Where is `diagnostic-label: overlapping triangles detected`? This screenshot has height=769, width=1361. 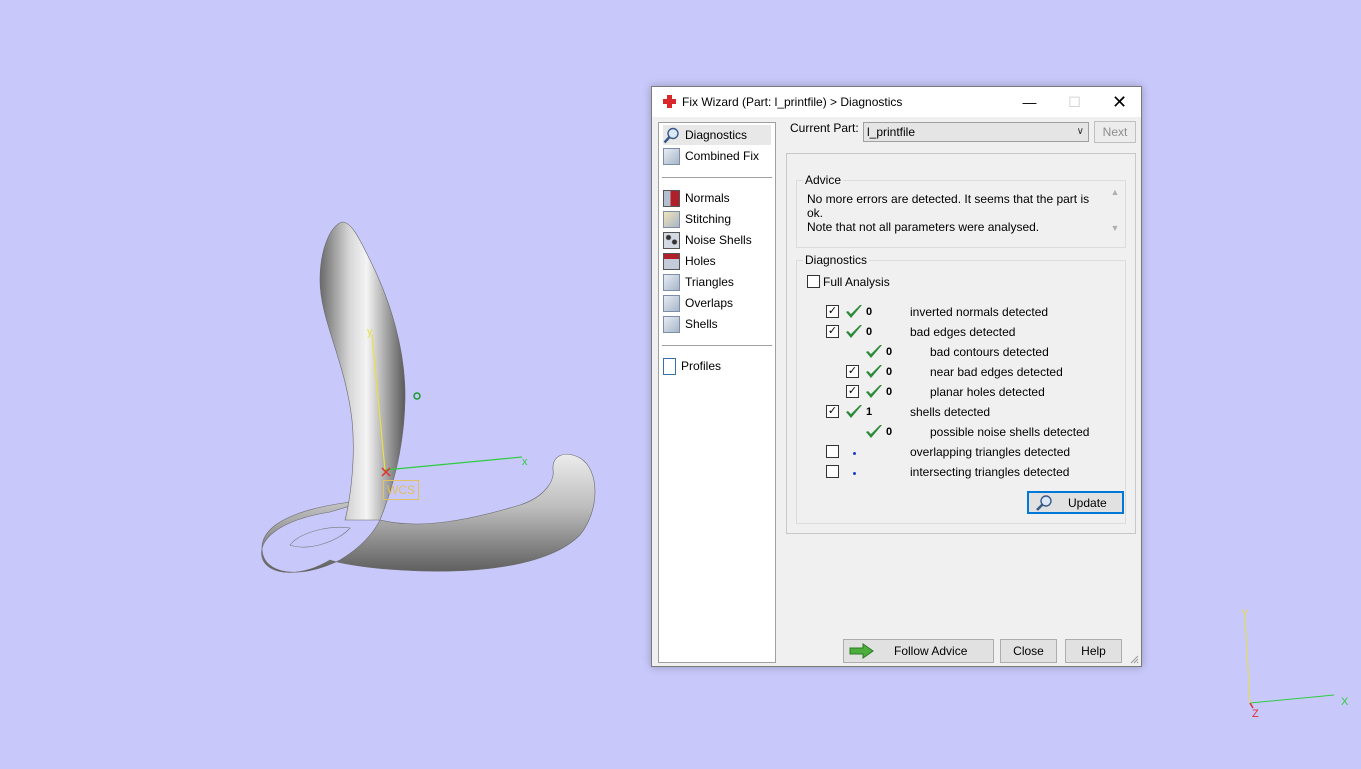
diagnostic-label: overlapping triangles detected is located at coordinates (990, 452).